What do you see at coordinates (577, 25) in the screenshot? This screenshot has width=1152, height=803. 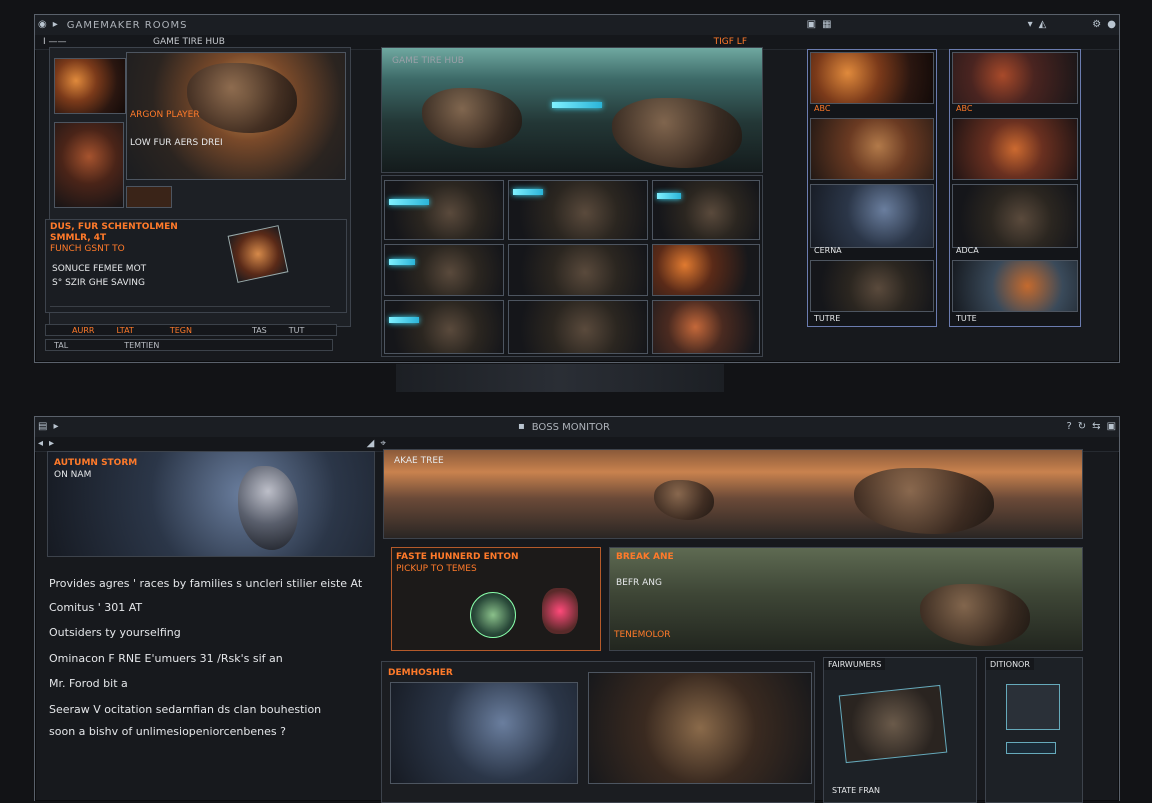 I see `top-titlebar: ◉ ▸ GAMEMAKER ROOMS ▣ ▦ ▾ ◭ ⚙ ●` at bounding box center [577, 25].